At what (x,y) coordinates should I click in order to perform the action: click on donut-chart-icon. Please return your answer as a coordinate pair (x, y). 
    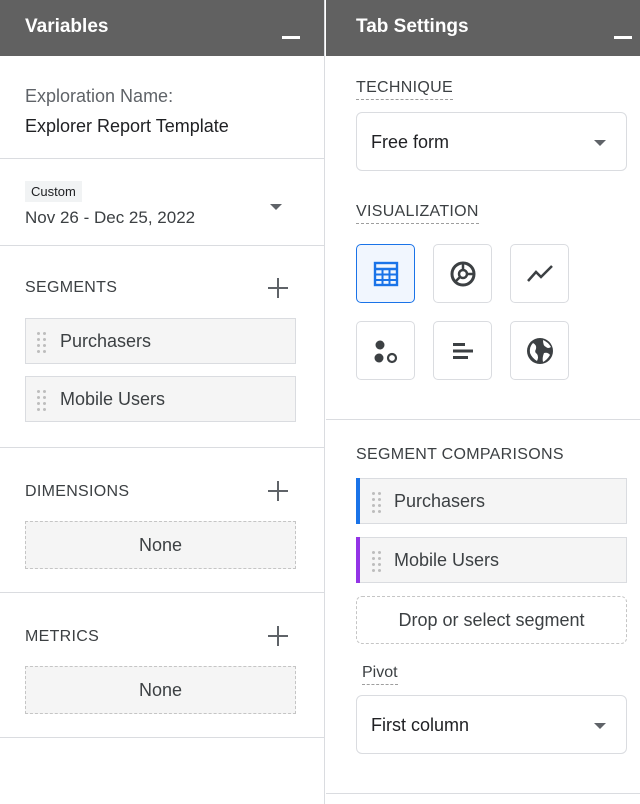
    Looking at the image, I should click on (462, 273).